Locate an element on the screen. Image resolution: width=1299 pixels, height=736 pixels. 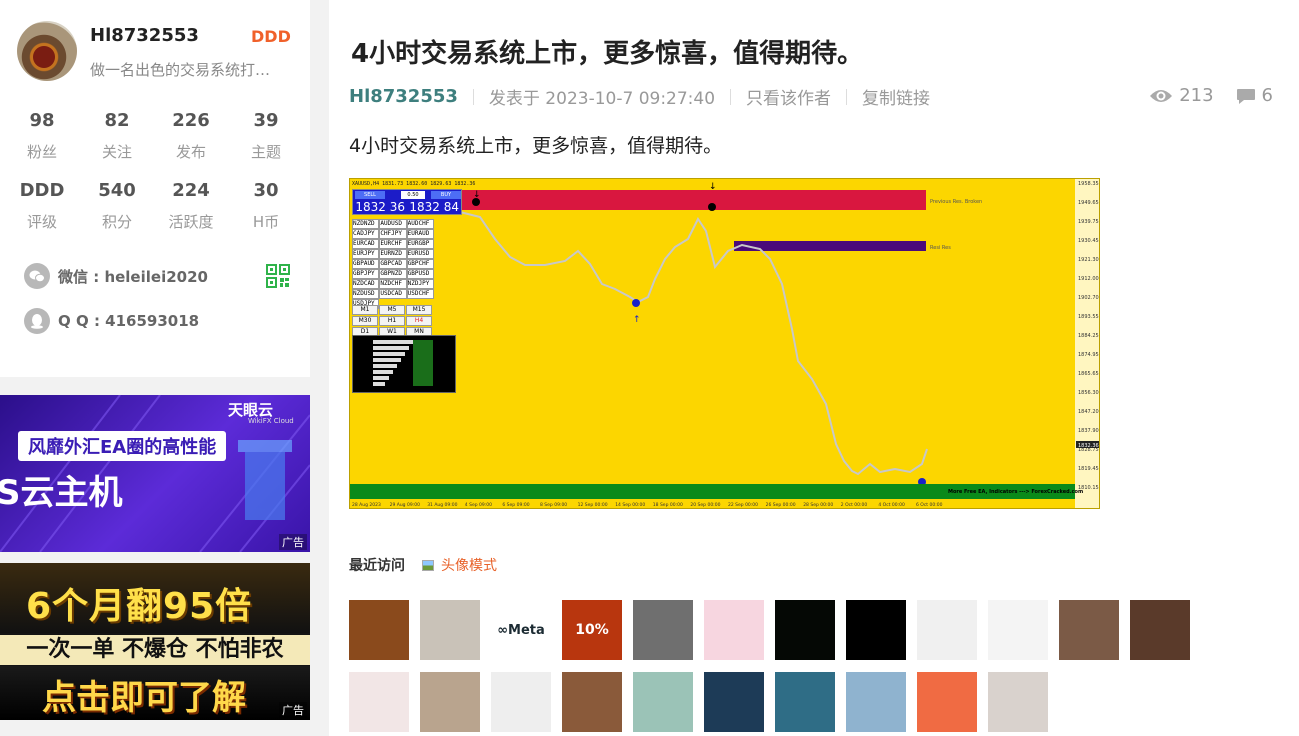
ad-banner-trading: 6个月翻95倍 一次一单 不爆仓 不怕非农 点击即可了解 广告 is located at coordinates (155, 641).